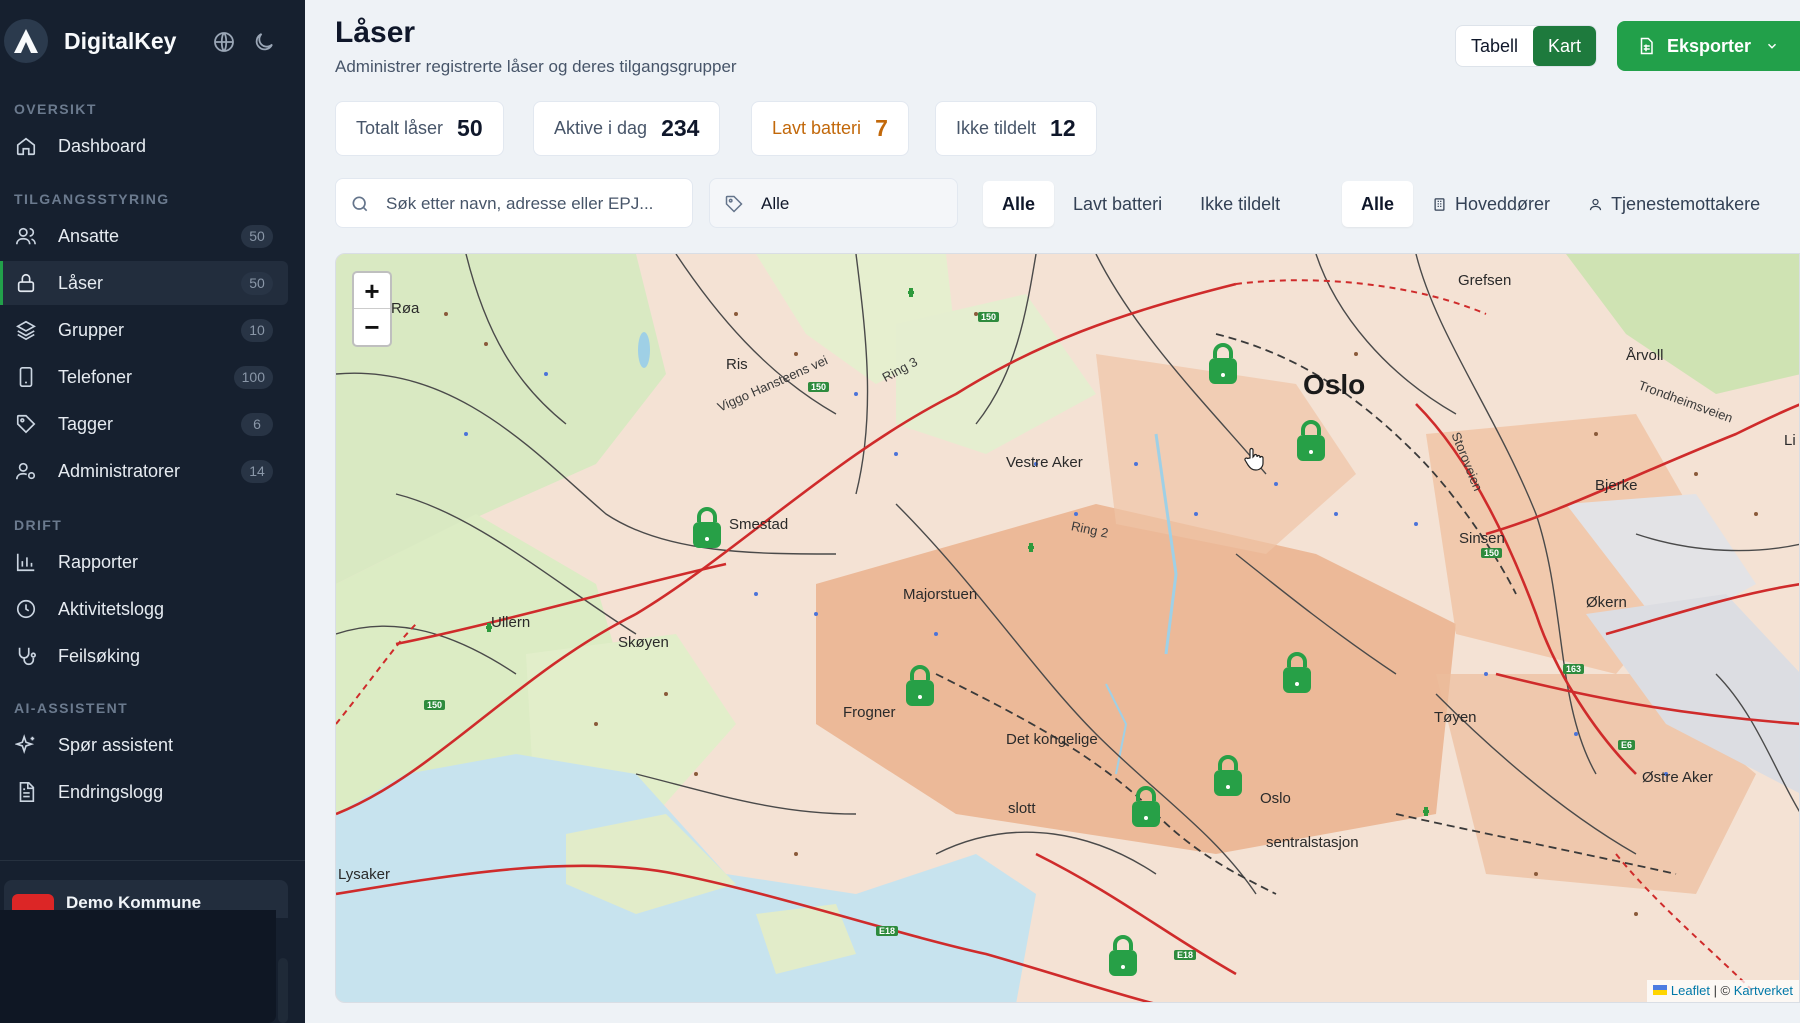  I want to click on stat-value: 7, so click(881, 128).